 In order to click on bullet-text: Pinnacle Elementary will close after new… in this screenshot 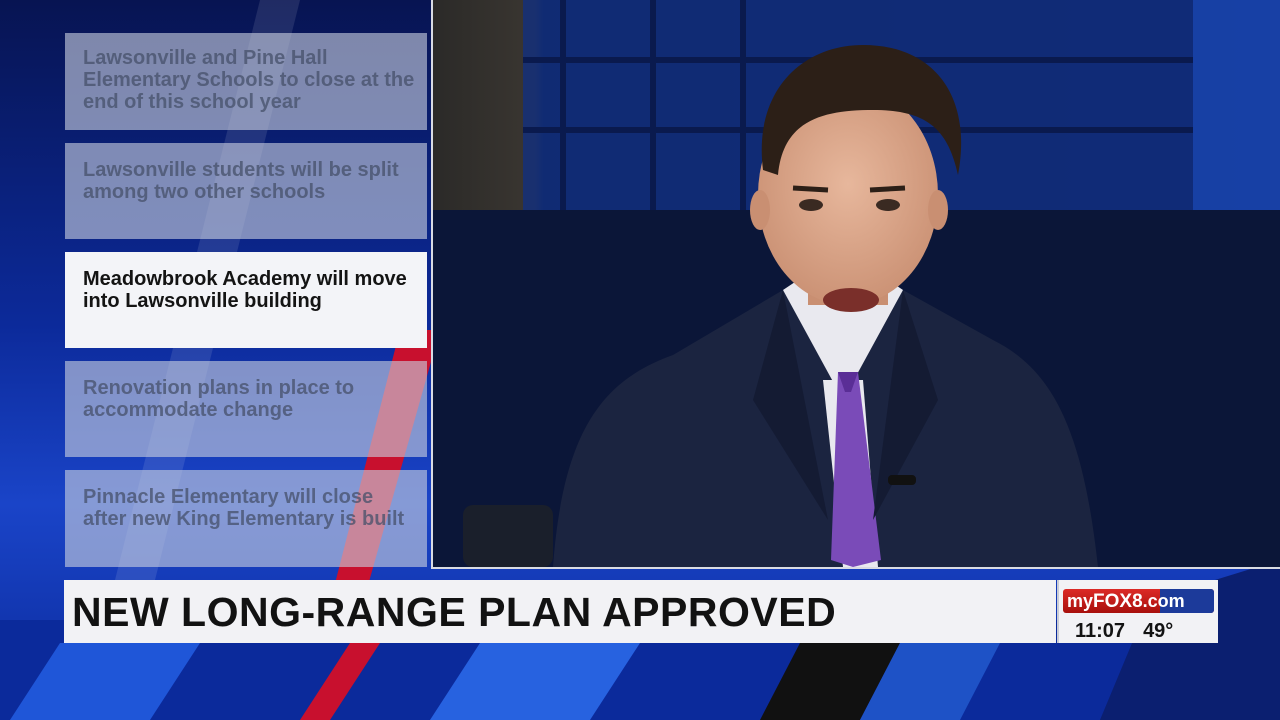, I will do `click(244, 508)`.